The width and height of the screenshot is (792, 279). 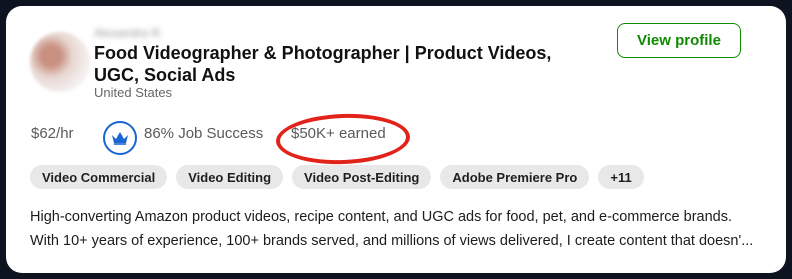 What do you see at coordinates (129, 33) in the screenshot?
I see `freelancer-name: Alexandra R.` at bounding box center [129, 33].